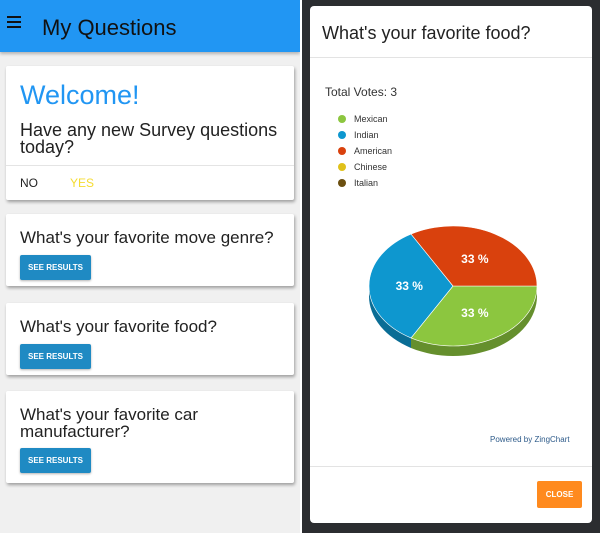  I want to click on pie-chart: 33 % 33 % 33 %, so click(453, 290).